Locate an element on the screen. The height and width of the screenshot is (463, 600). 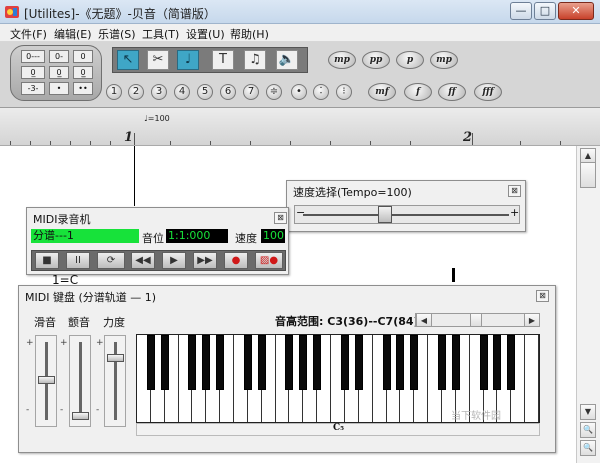
dynamic-ff-button: ff is located at coordinates (452, 92).